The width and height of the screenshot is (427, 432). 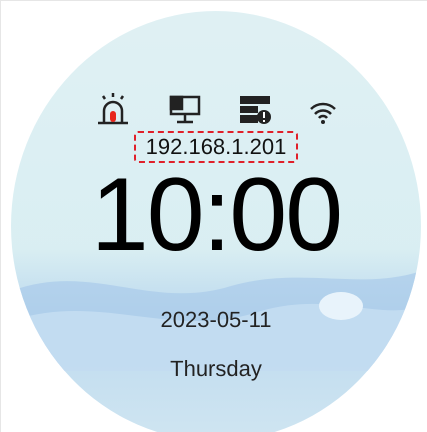 I want to click on weekday-text: Thursday, so click(x=216, y=369).